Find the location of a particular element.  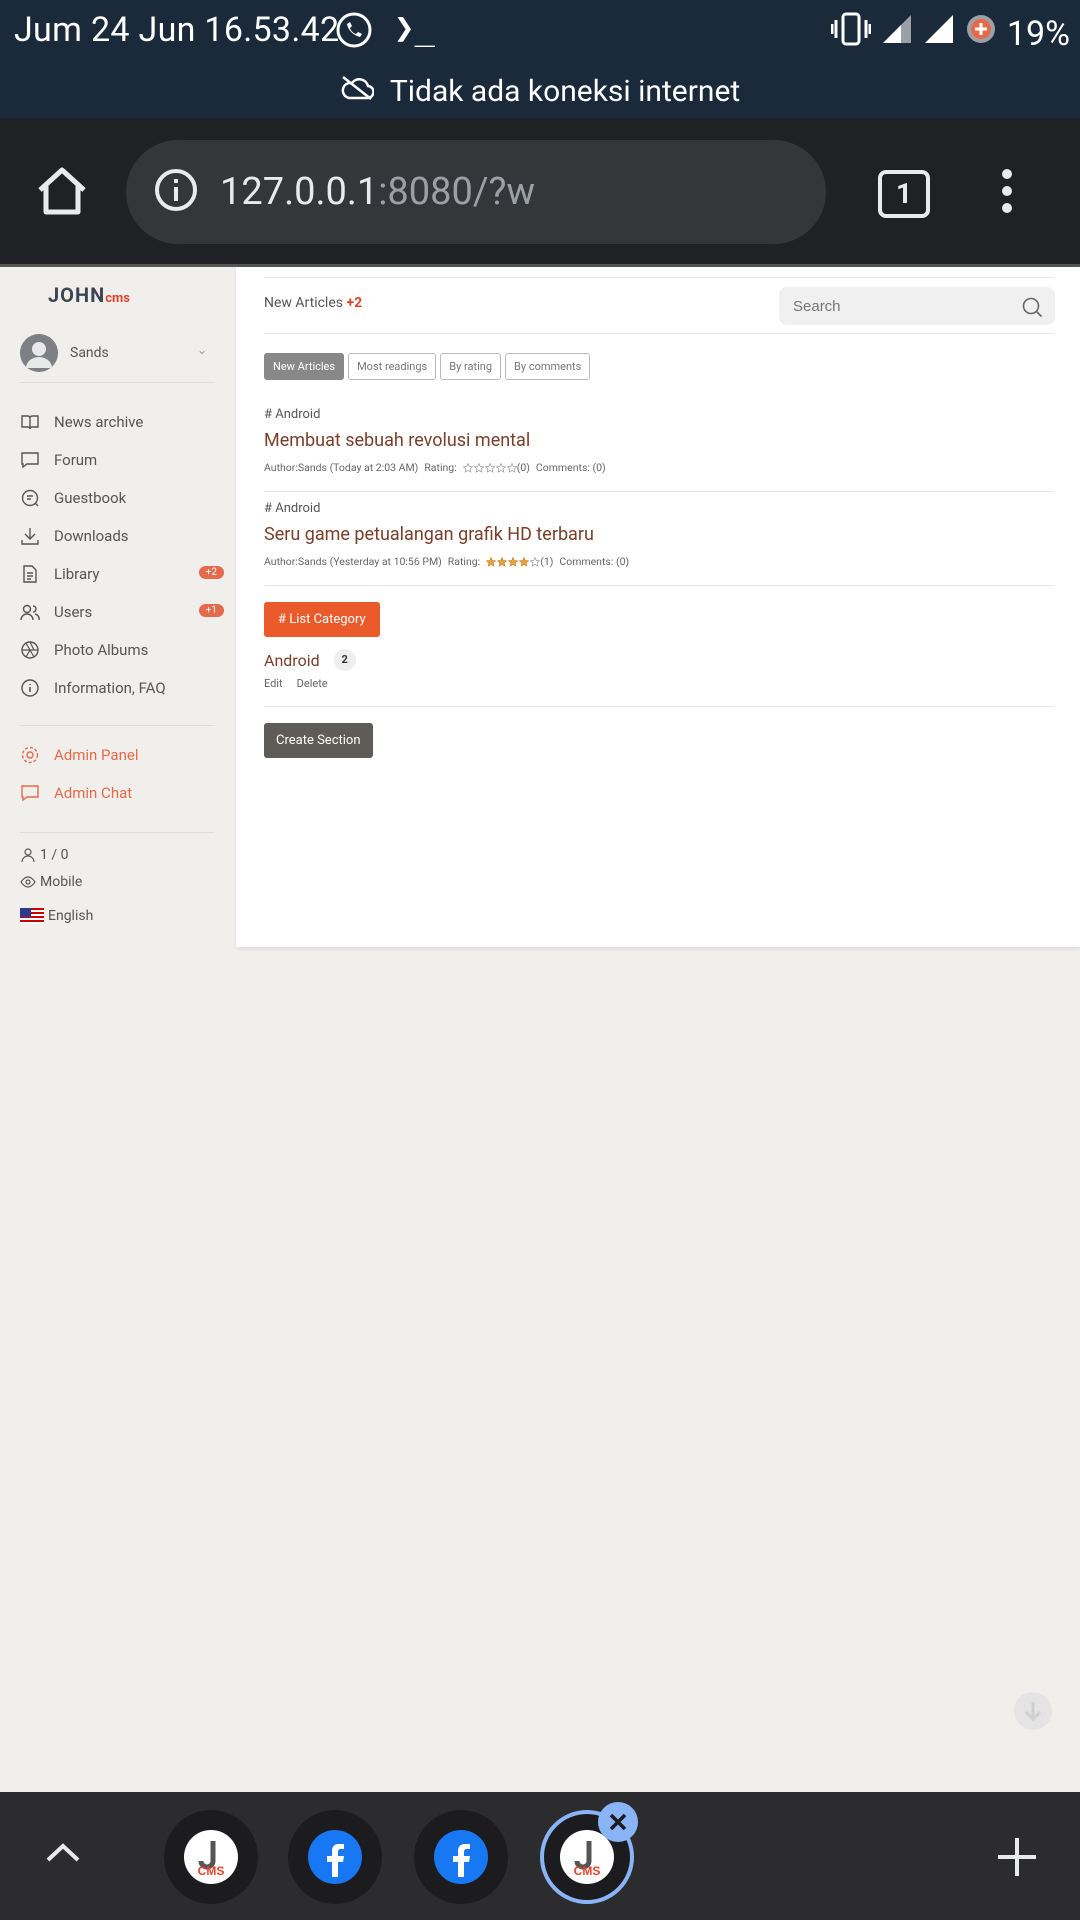

more-menu-icon is located at coordinates (1007, 193).